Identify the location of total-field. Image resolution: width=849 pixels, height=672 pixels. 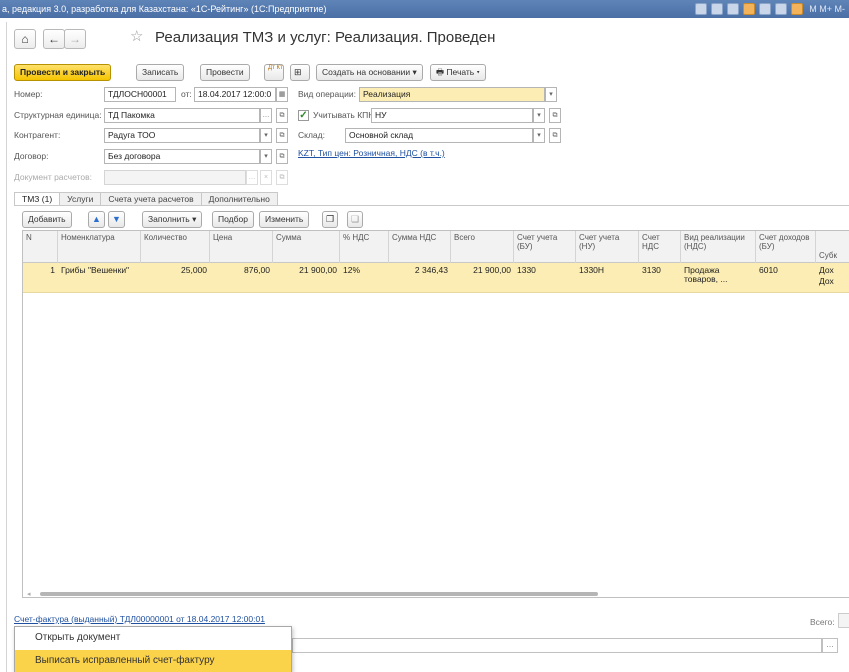
(843, 620).